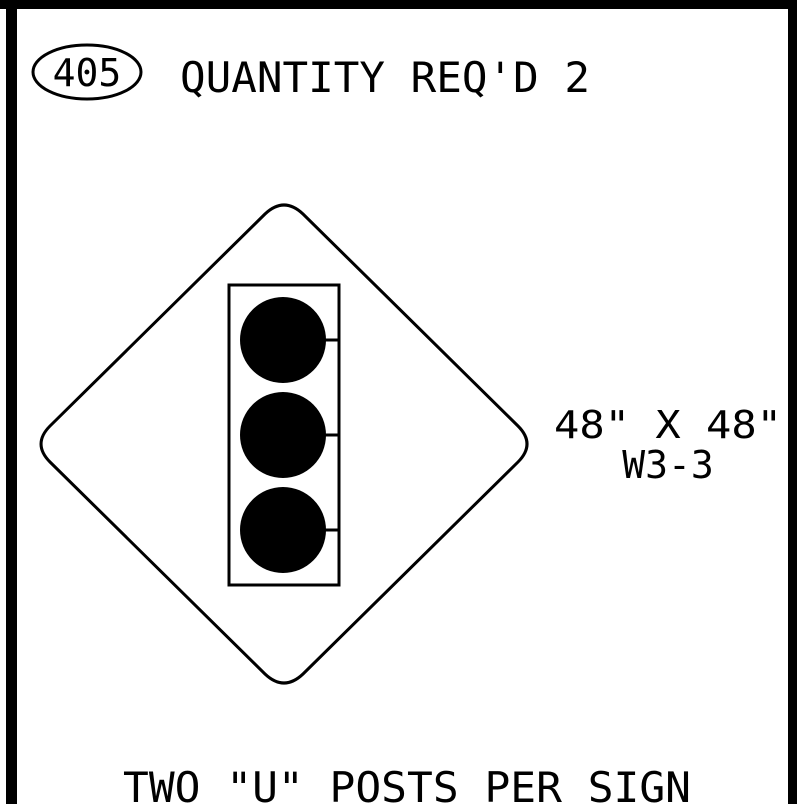  I want to click on traffic-signal-icon, so click(284, 435).